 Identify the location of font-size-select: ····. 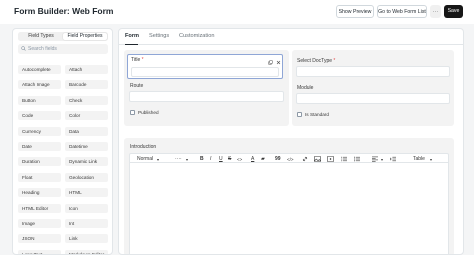
(178, 159).